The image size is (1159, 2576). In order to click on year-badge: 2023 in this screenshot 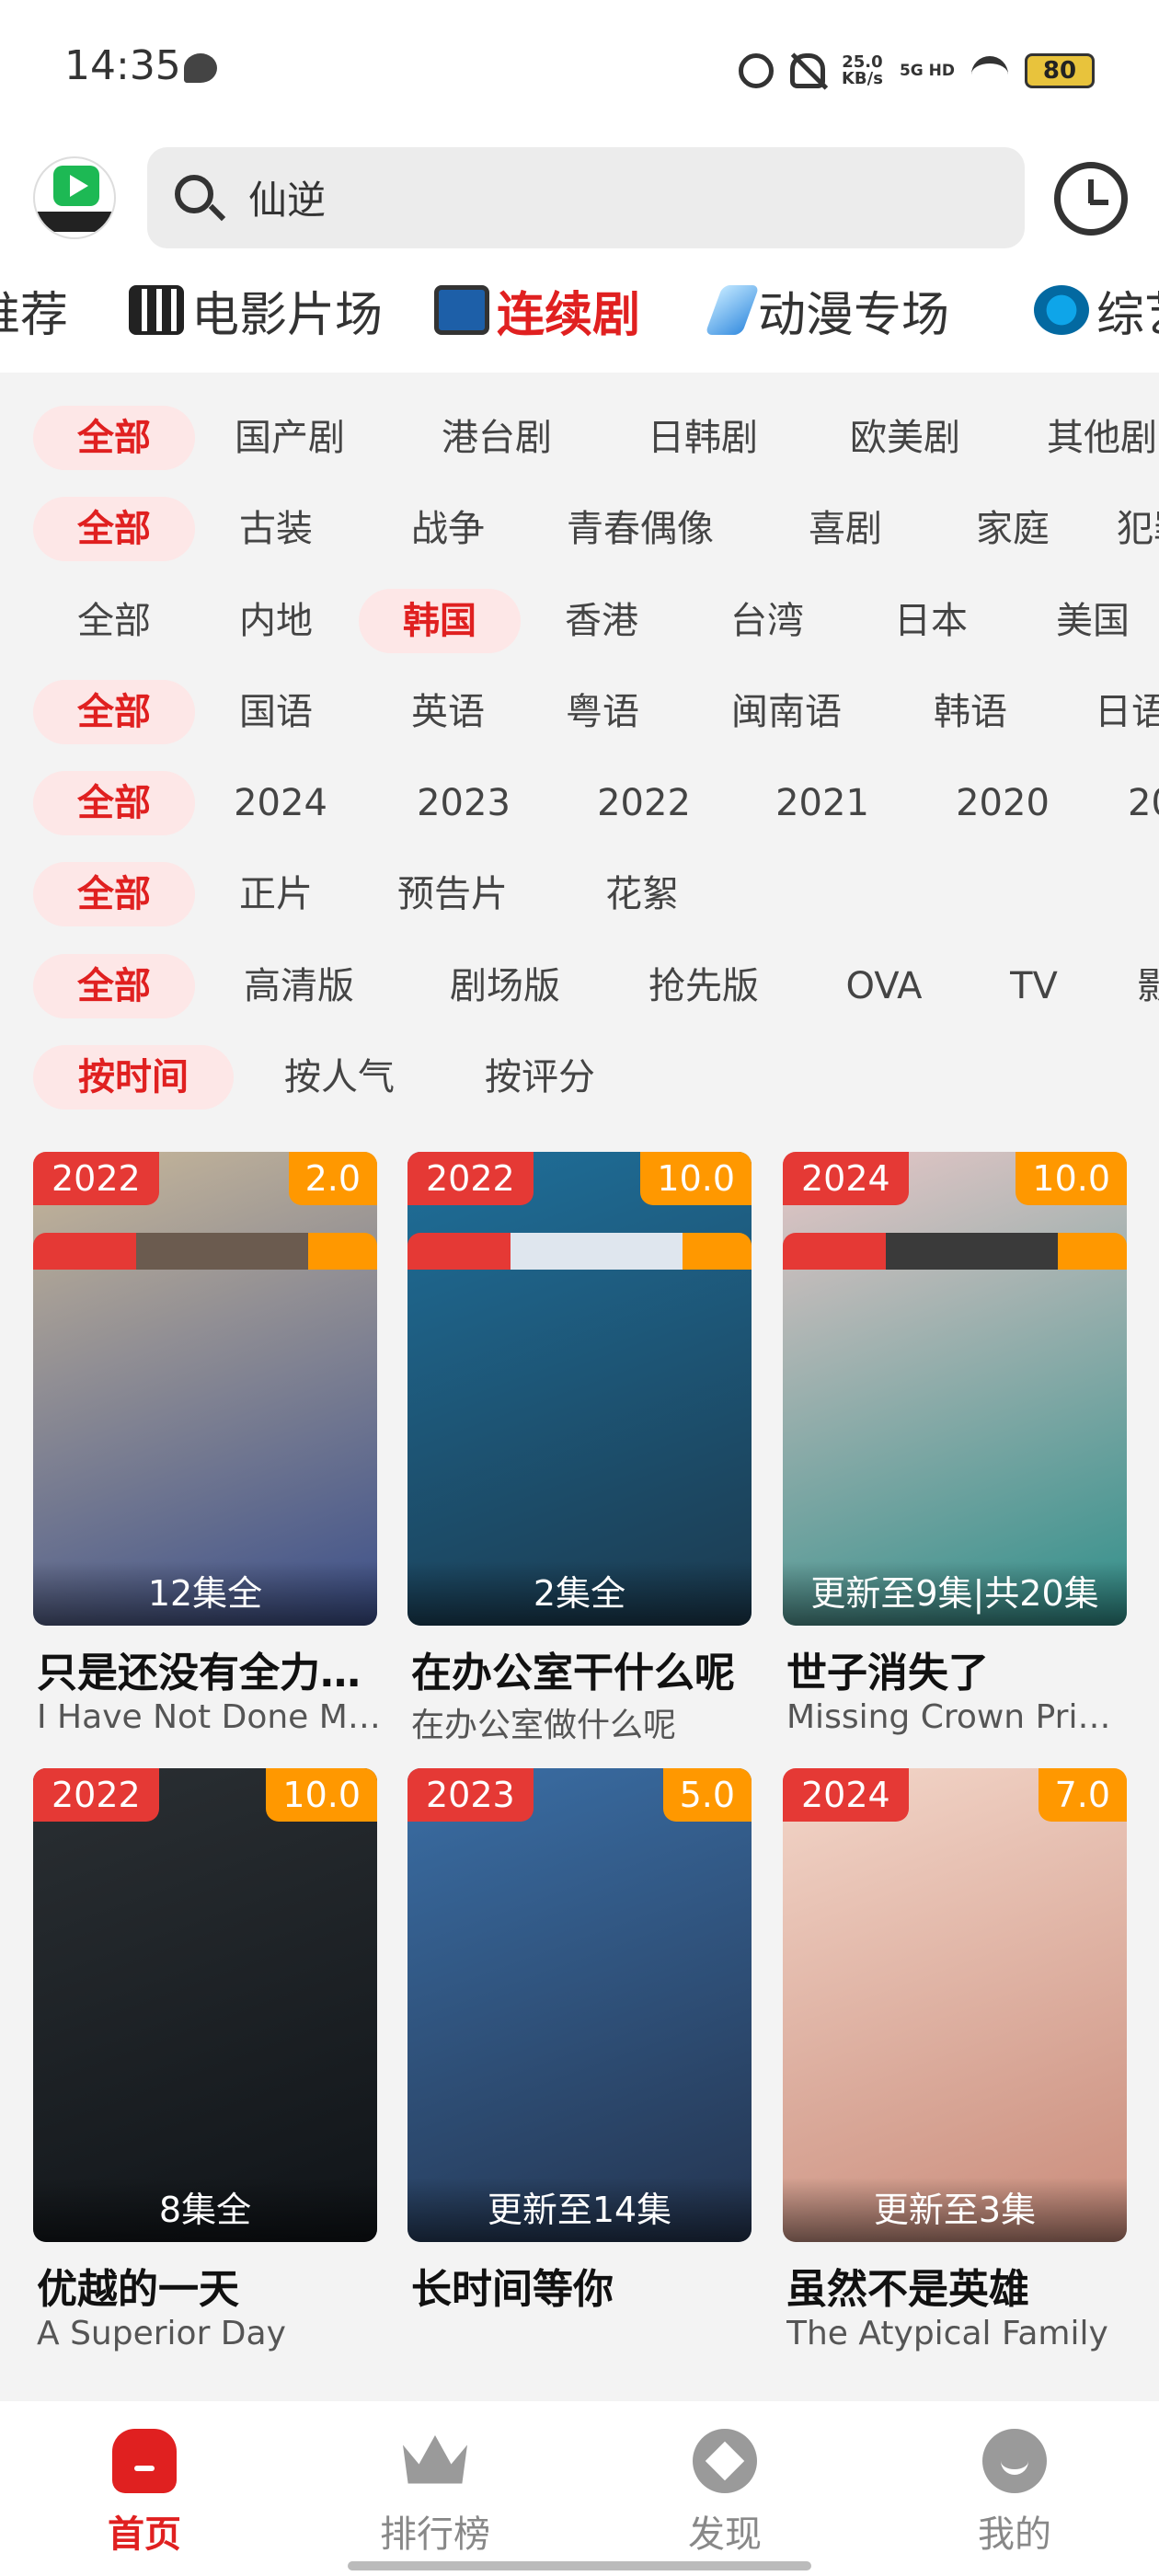, I will do `click(470, 1795)`.